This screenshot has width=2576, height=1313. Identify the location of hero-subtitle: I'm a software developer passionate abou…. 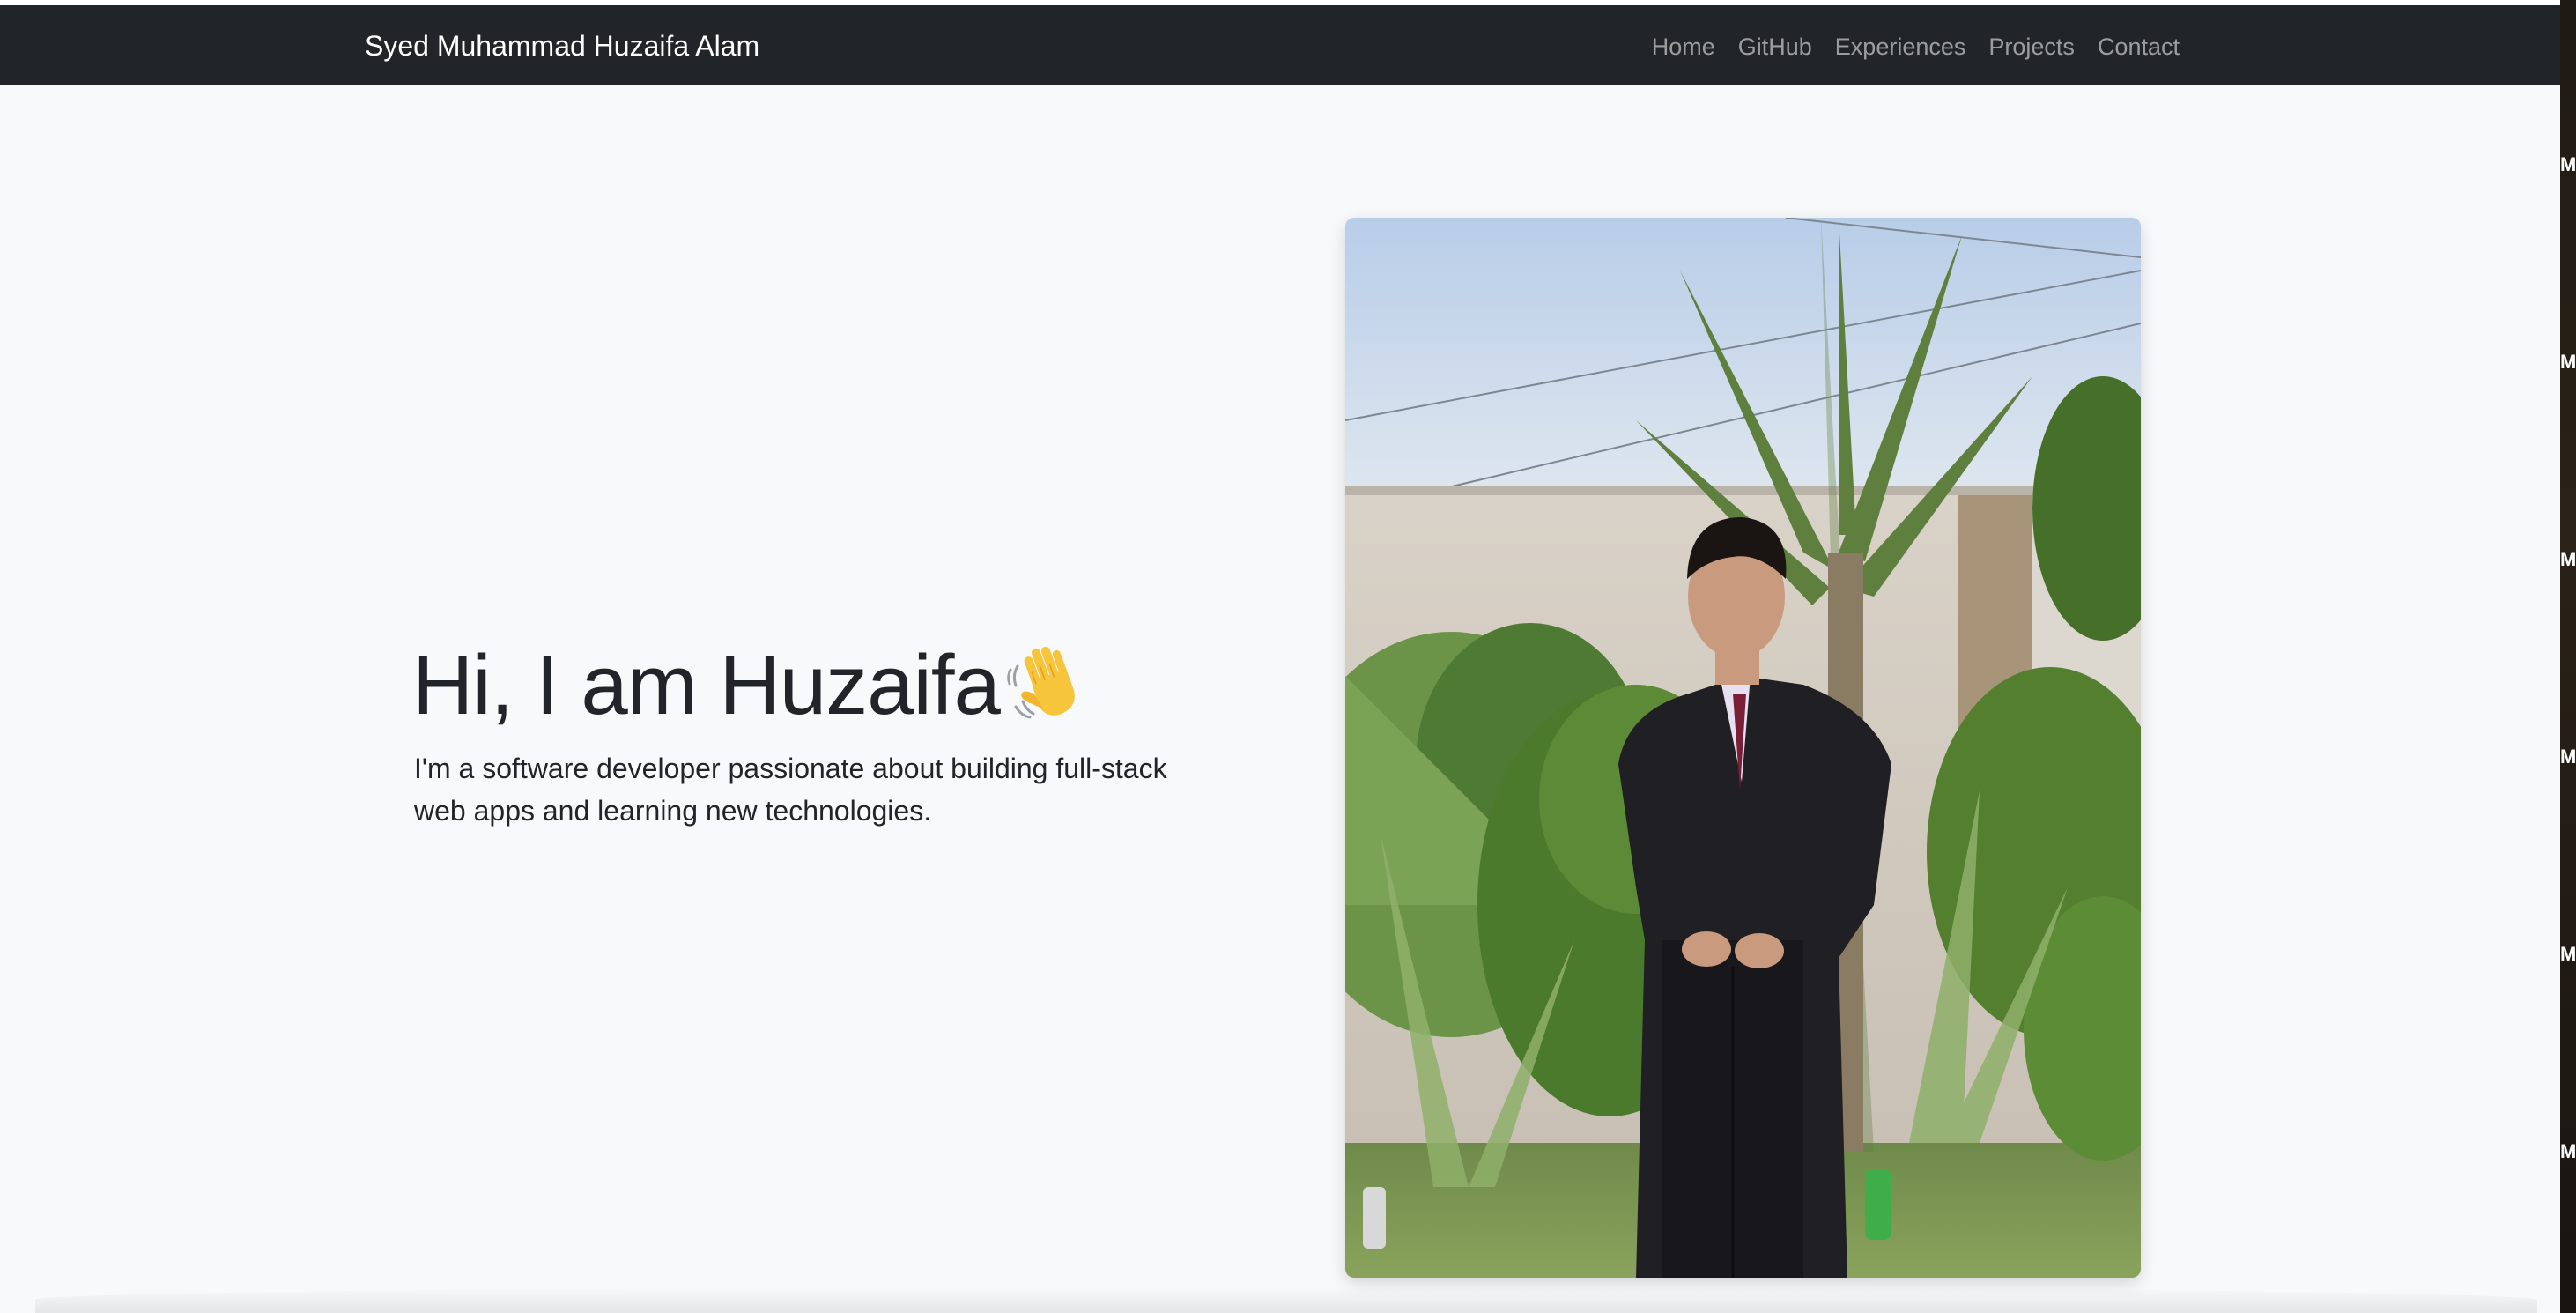
(791, 790).